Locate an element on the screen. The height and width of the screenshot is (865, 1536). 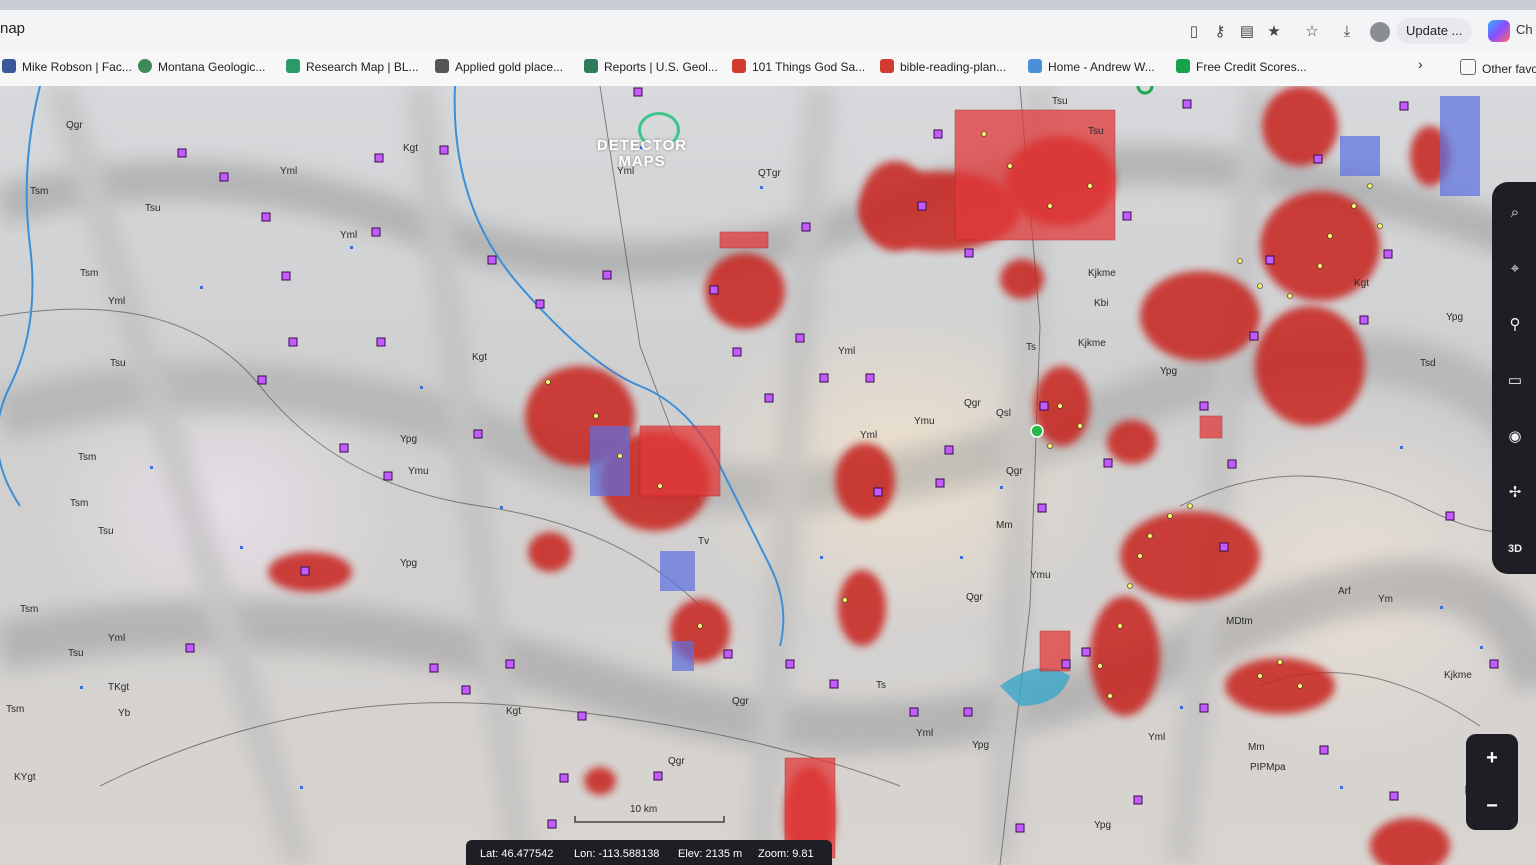
library-icon is located at coordinates (442, 66).